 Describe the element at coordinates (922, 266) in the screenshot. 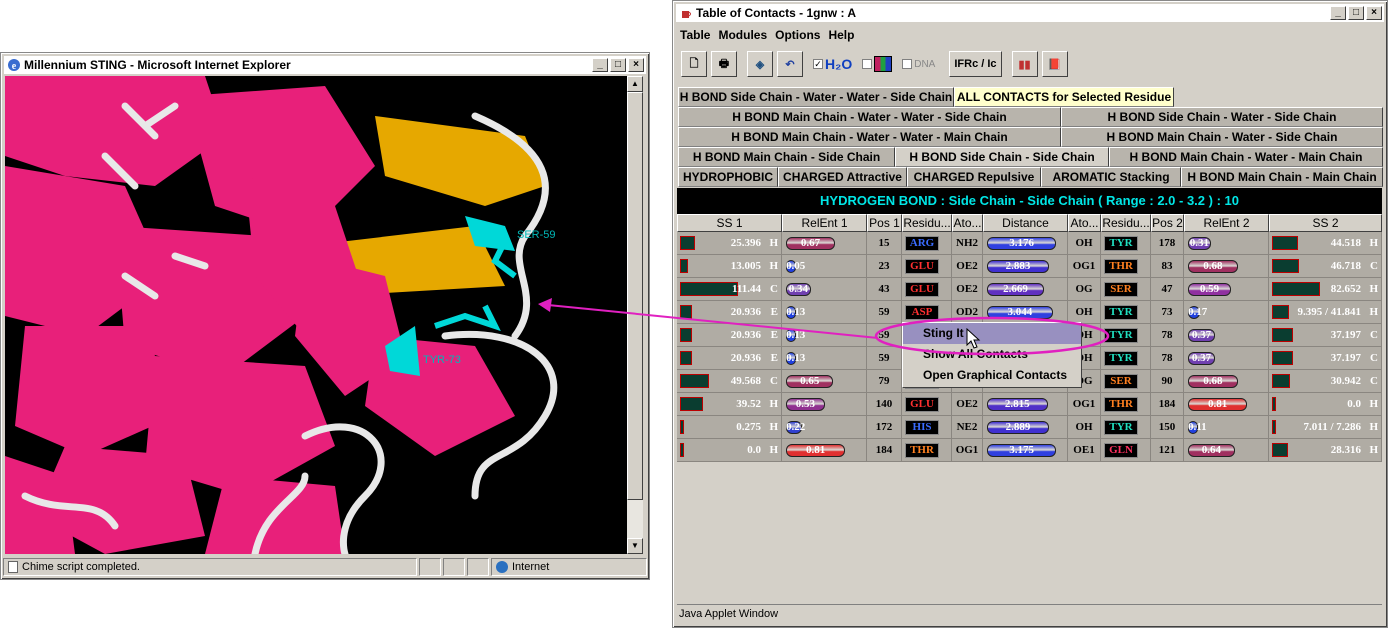

I see `residue-box: GLU` at that location.